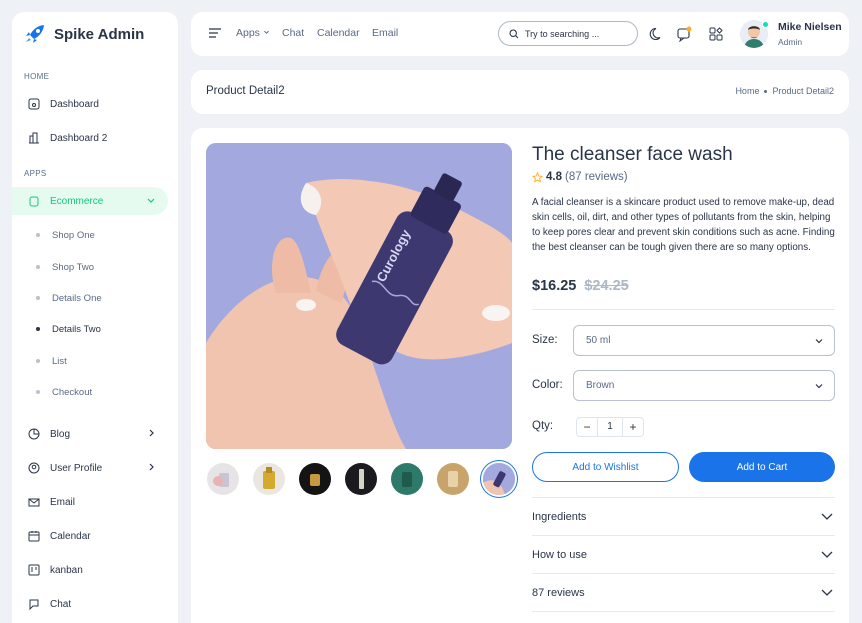 The width and height of the screenshot is (862, 623). What do you see at coordinates (74, 104) in the screenshot?
I see `sidebar-item-label: Dashboard` at bounding box center [74, 104].